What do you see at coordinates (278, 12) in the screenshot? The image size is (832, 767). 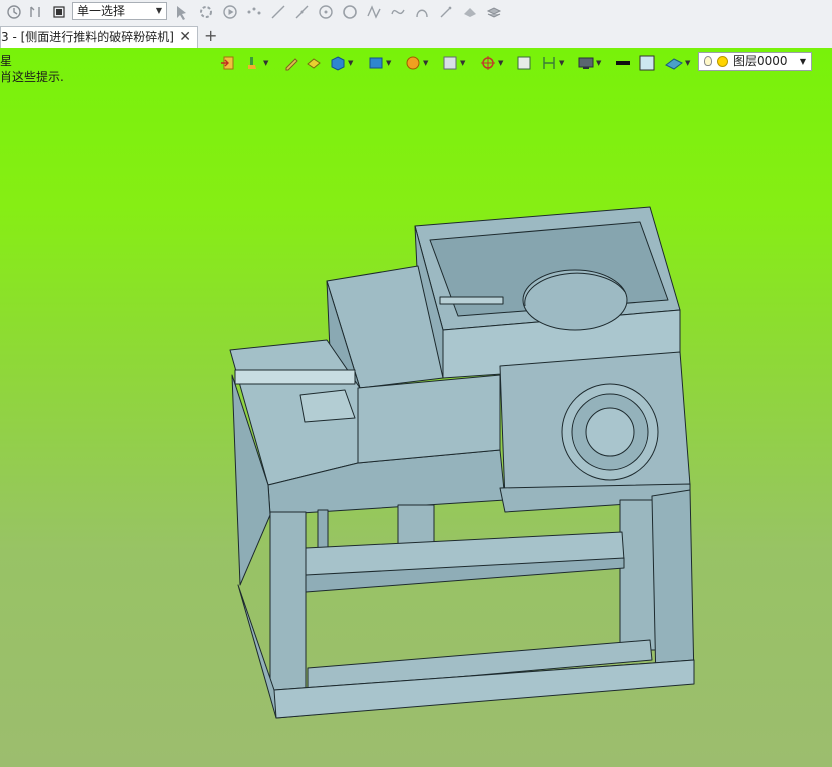 I see `line-icon` at bounding box center [278, 12].